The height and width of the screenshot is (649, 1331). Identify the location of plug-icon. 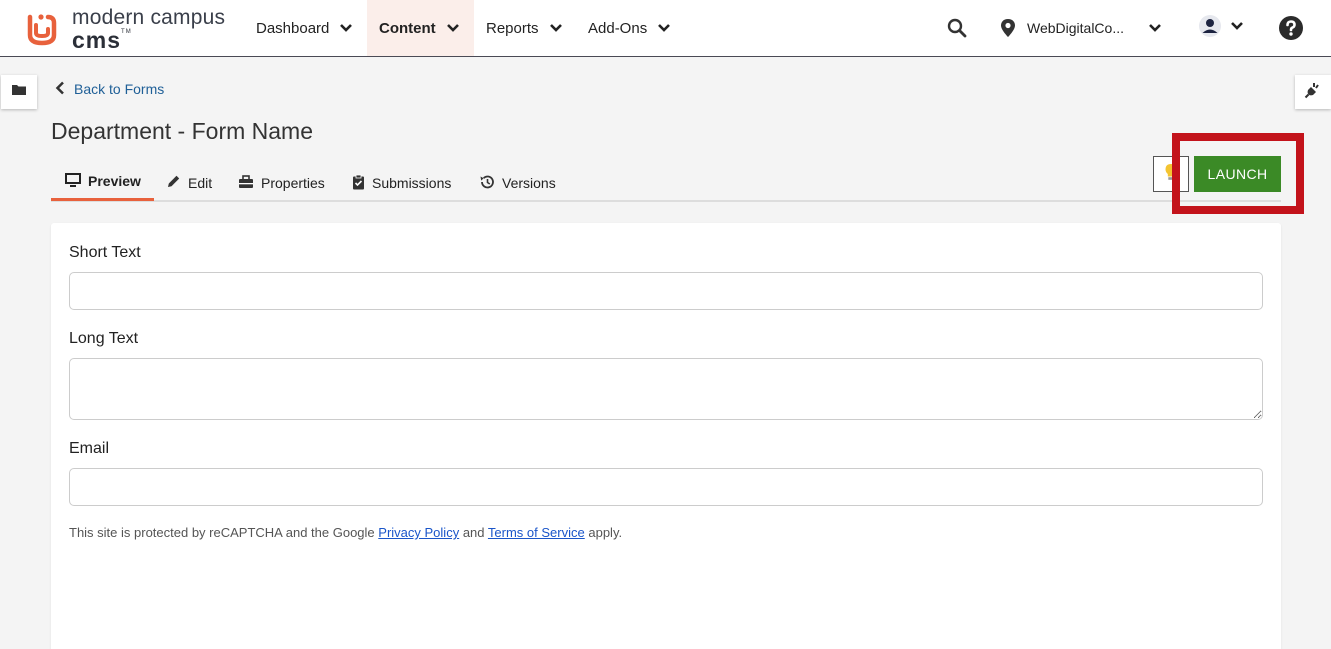
(1313, 92).